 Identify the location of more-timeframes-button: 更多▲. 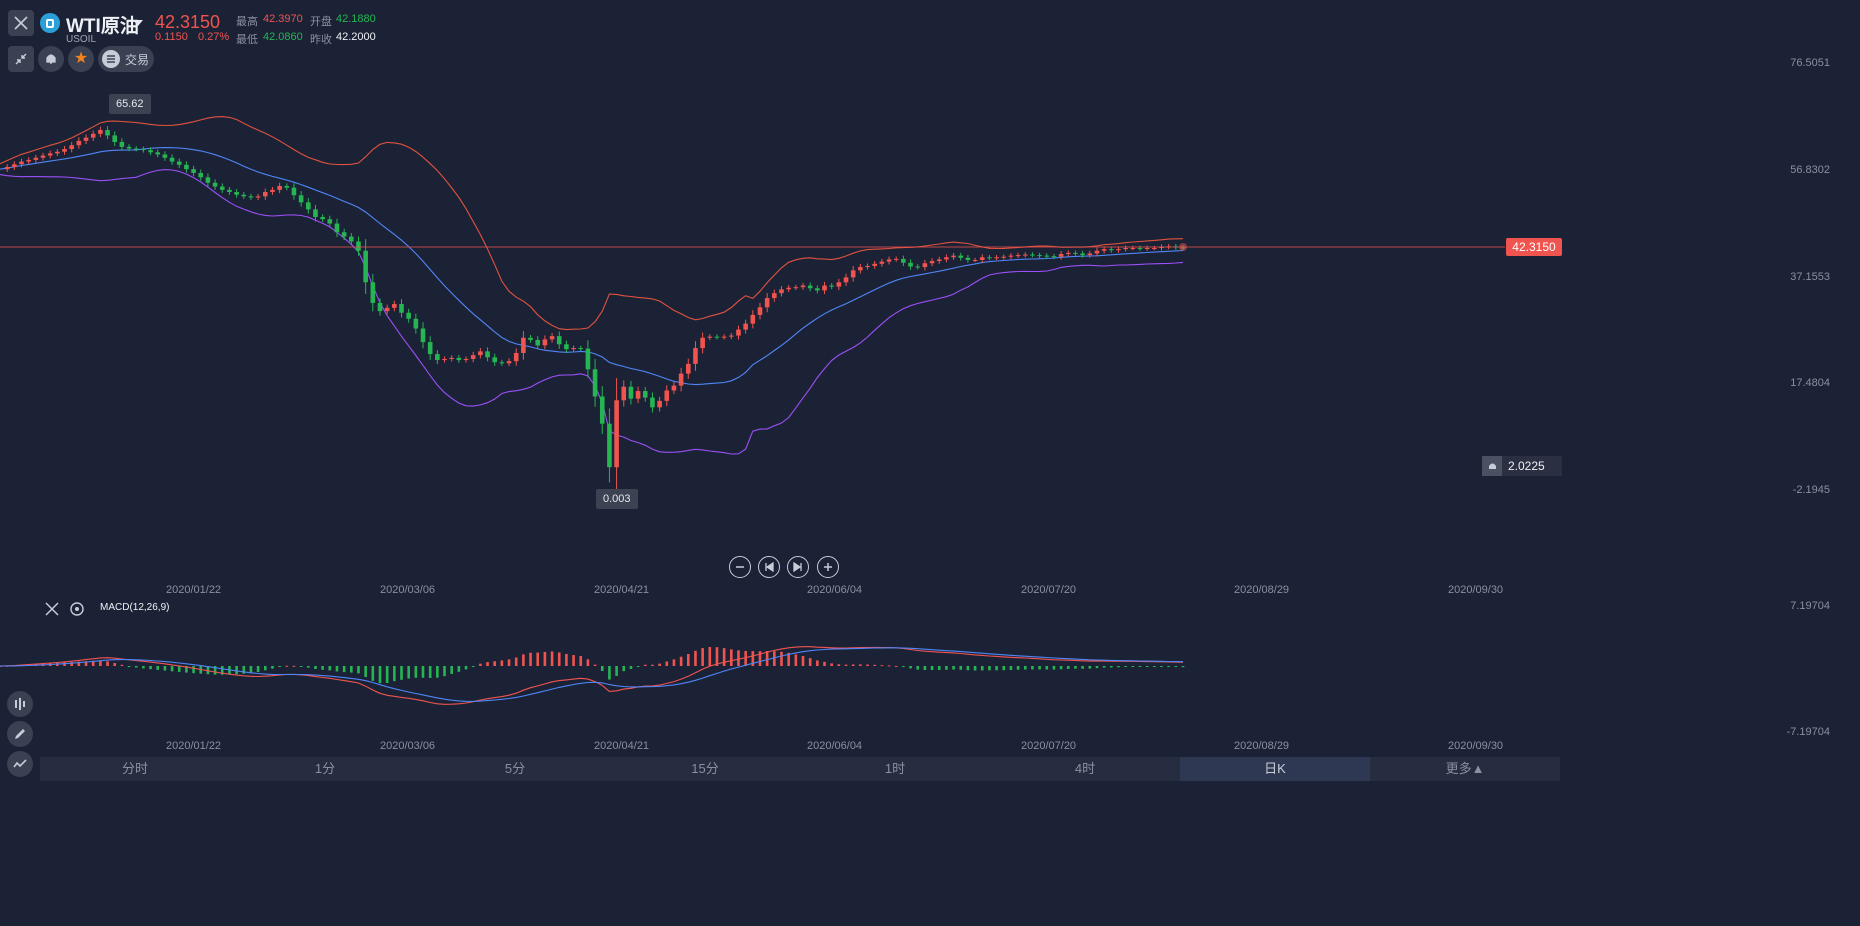
(1465, 769).